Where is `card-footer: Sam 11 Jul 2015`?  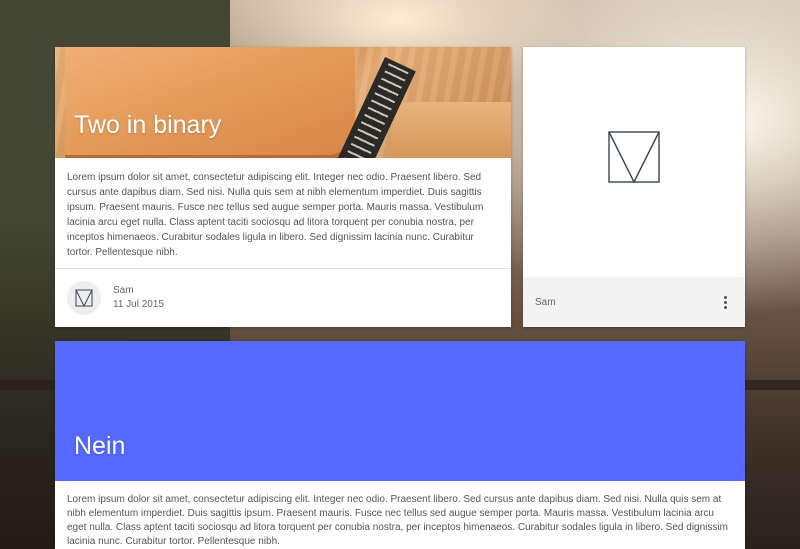 card-footer: Sam 11 Jul 2015 is located at coordinates (283, 298).